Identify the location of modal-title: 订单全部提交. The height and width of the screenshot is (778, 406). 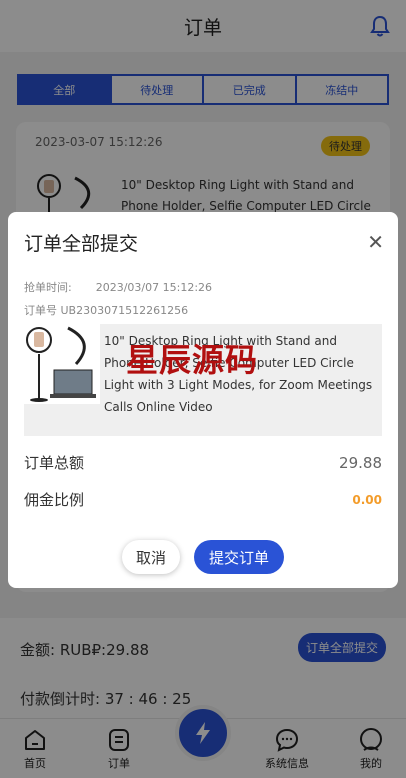
(81, 244).